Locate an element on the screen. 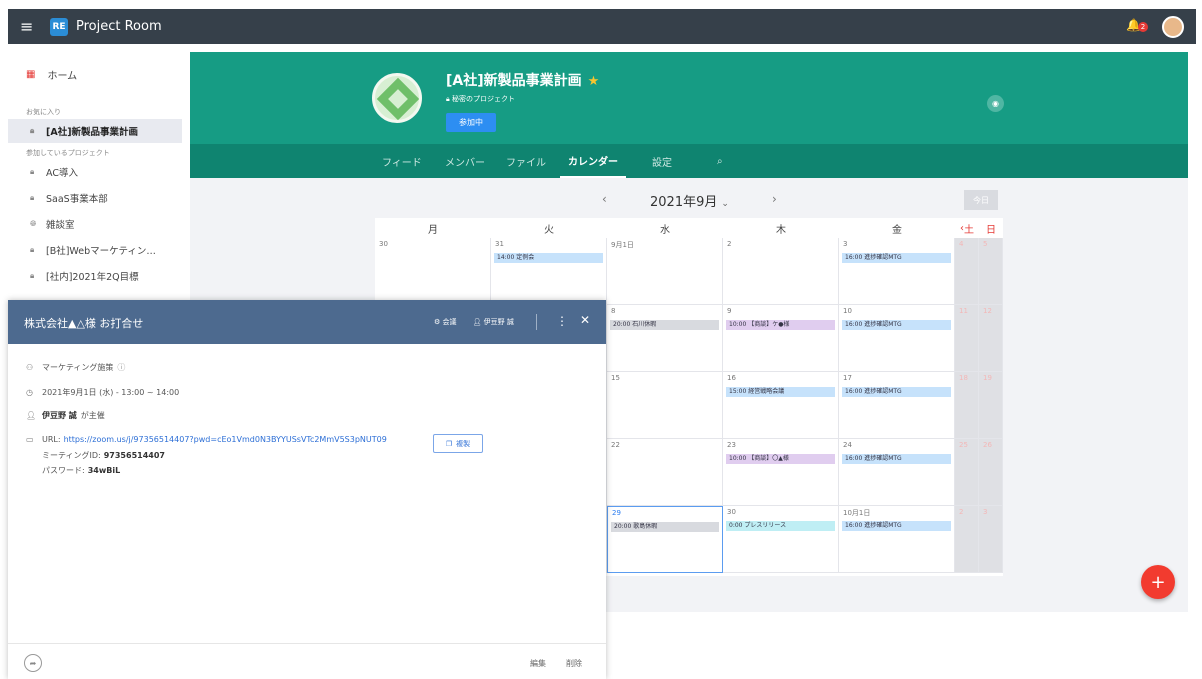  next-month-icon: › is located at coordinates (774, 199).